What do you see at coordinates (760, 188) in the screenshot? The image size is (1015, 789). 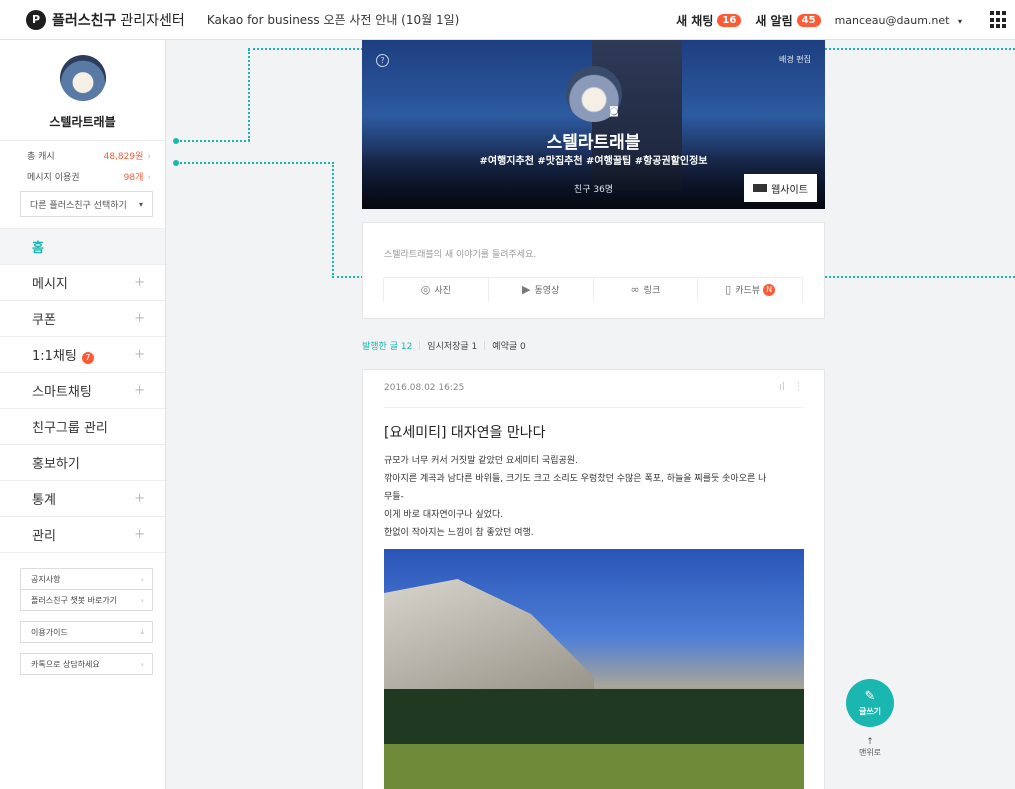 I see `website-icon` at bounding box center [760, 188].